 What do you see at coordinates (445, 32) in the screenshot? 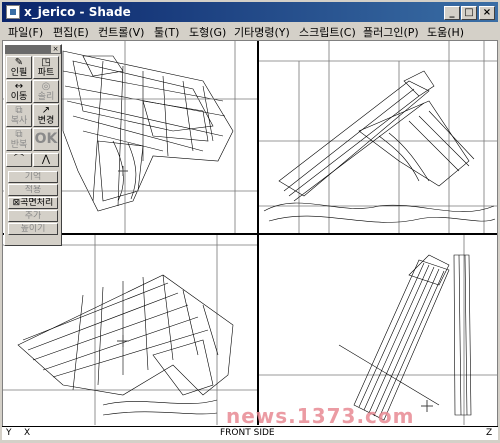
I see `menu-help: 도움(H)` at bounding box center [445, 32].